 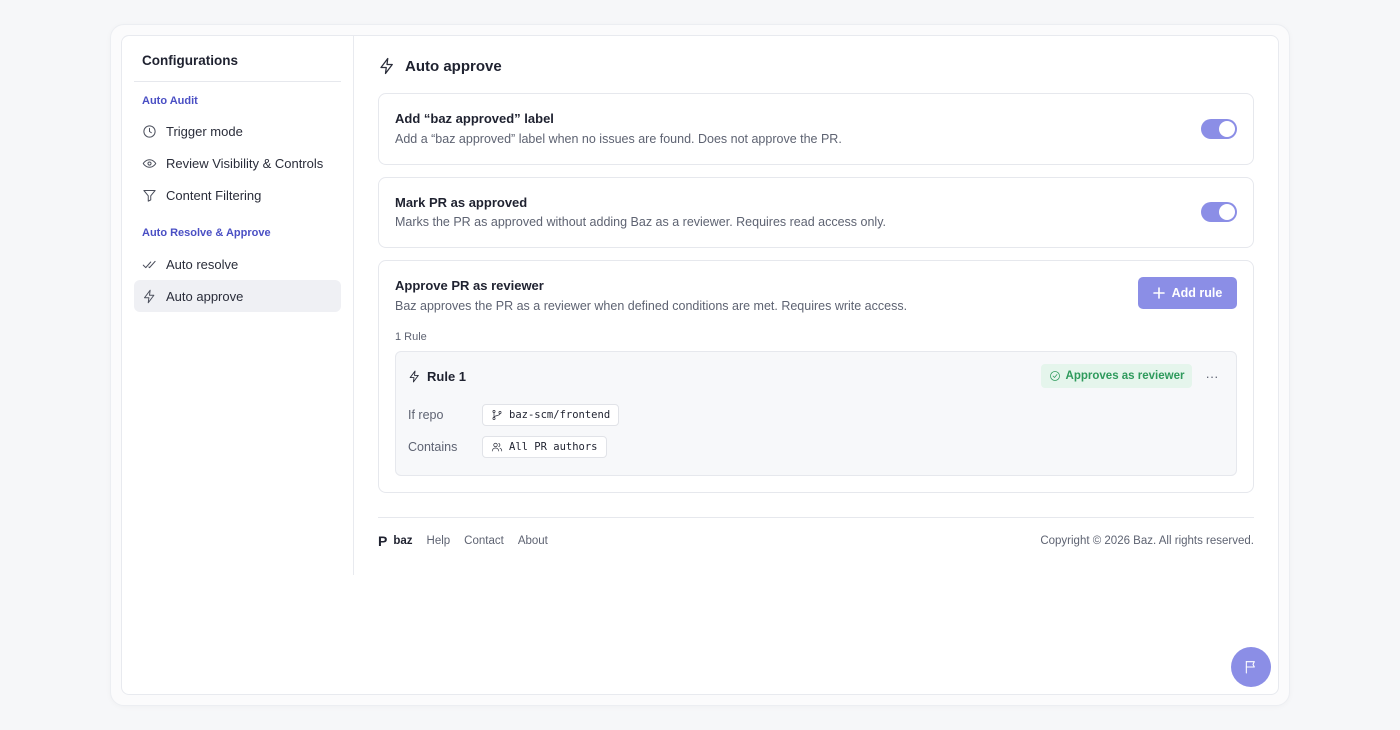 What do you see at coordinates (474, 118) in the screenshot?
I see `card-title: Add “baz approved” label` at bounding box center [474, 118].